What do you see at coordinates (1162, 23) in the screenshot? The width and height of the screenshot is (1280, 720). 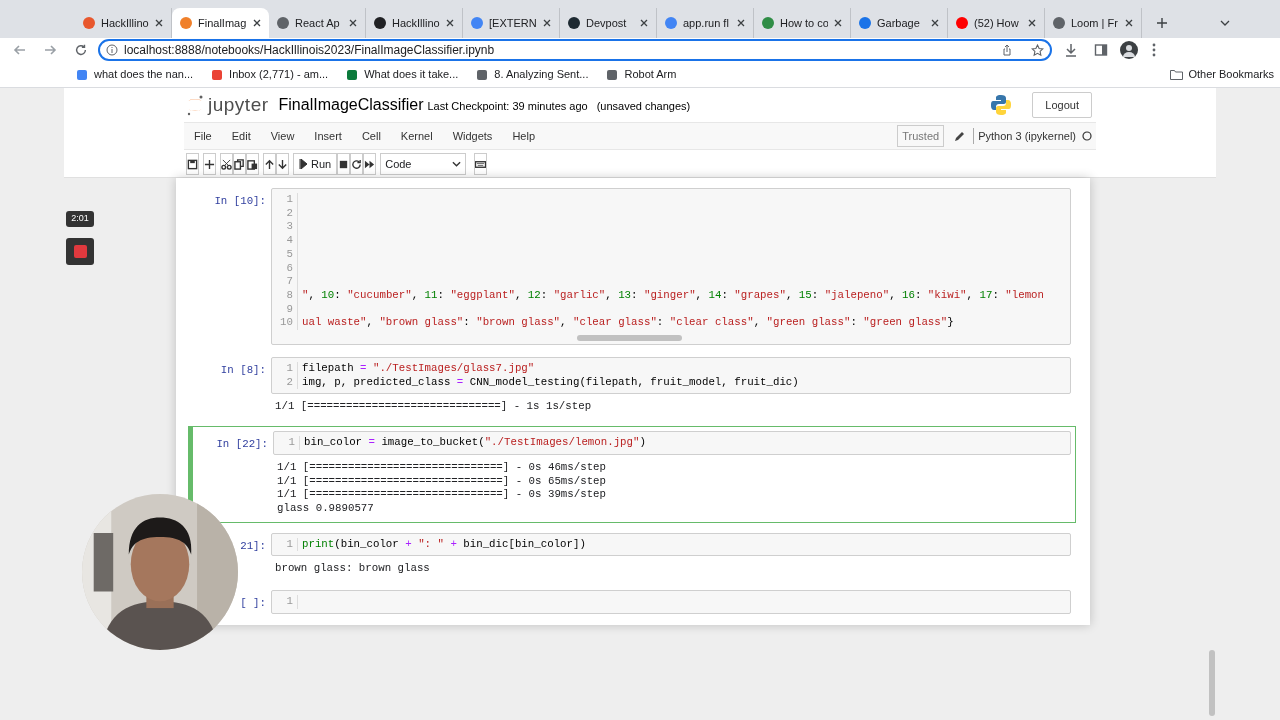 I see `new-tab-icon` at bounding box center [1162, 23].